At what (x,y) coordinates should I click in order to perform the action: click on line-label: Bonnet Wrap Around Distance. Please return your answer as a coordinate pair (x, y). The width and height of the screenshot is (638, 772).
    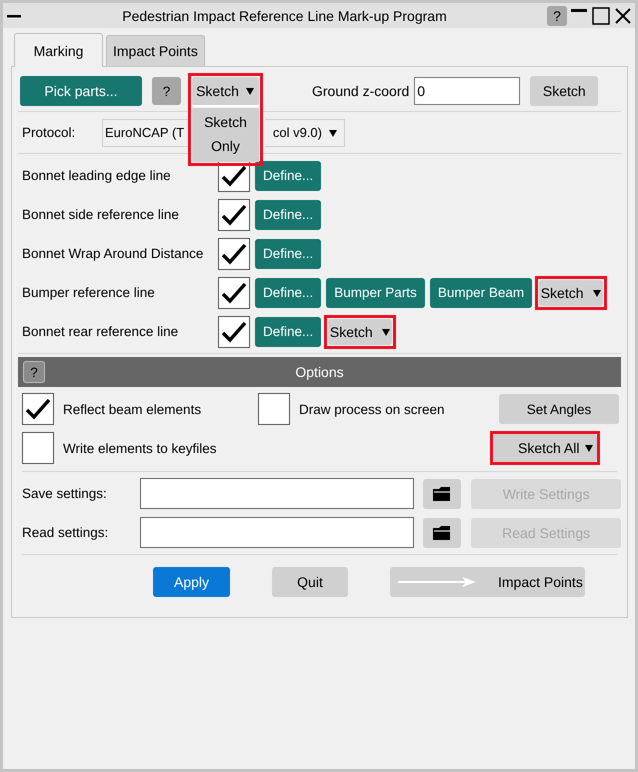
    Looking at the image, I should click on (112, 253).